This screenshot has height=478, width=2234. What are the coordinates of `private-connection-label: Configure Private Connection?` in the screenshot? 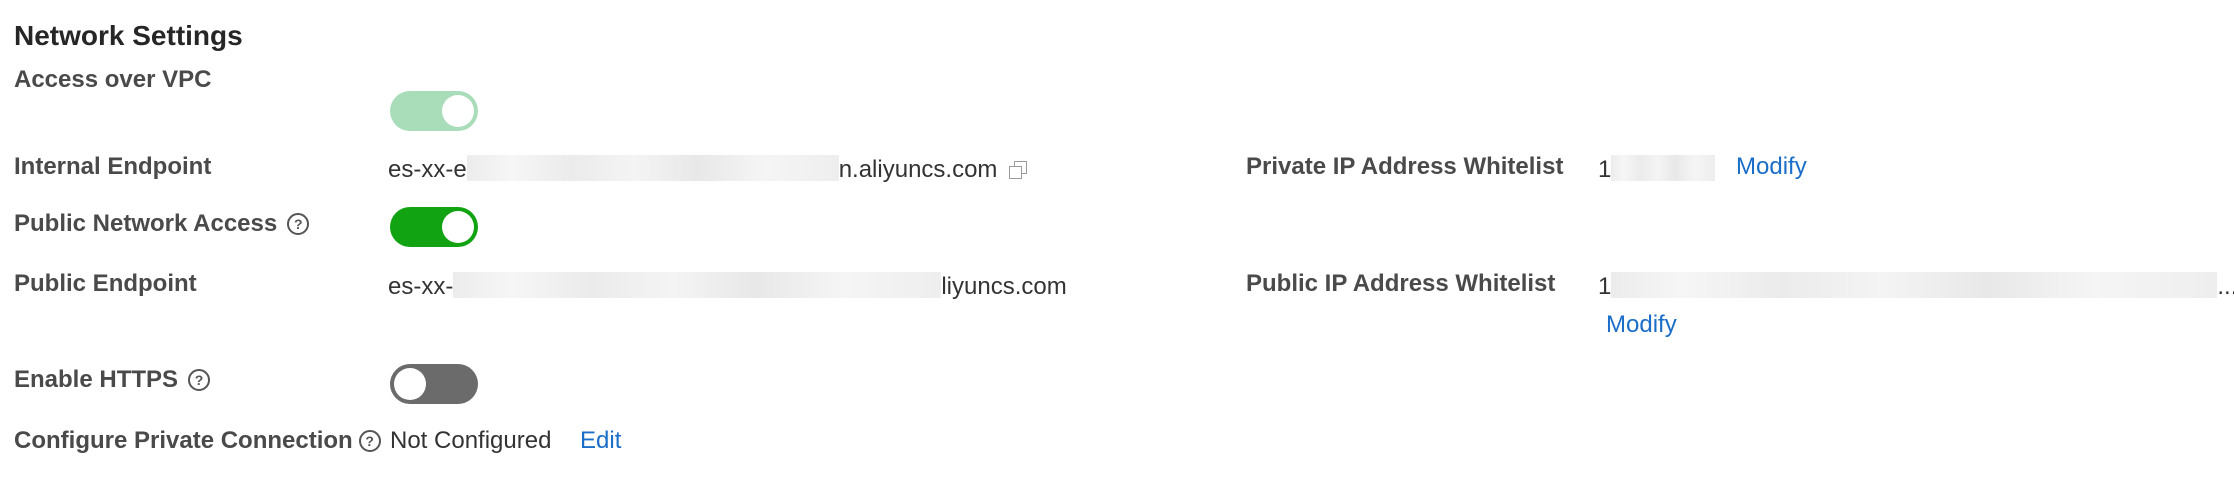 It's located at (197, 441).